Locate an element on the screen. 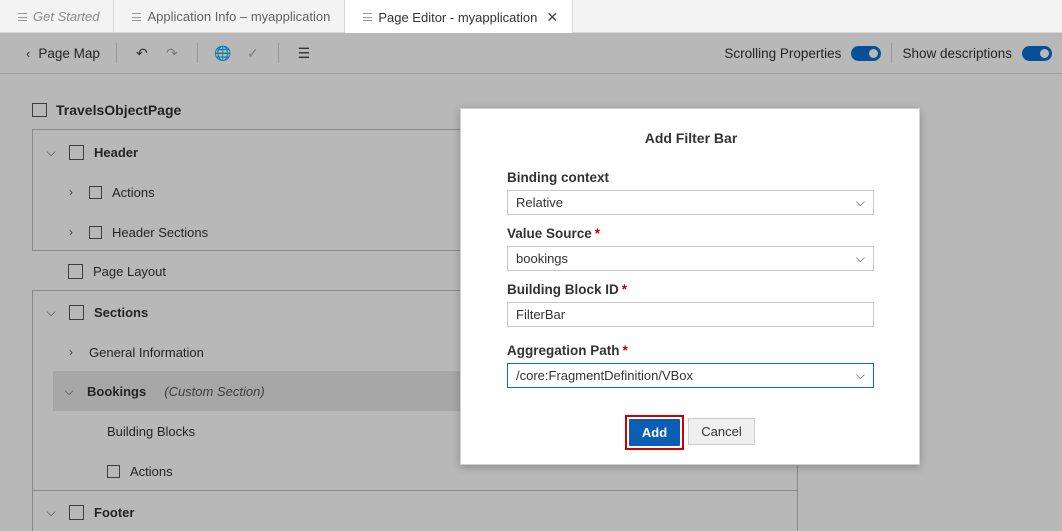 The width and height of the screenshot is (1062, 531). value-source-label: Value Source * is located at coordinates (553, 233).